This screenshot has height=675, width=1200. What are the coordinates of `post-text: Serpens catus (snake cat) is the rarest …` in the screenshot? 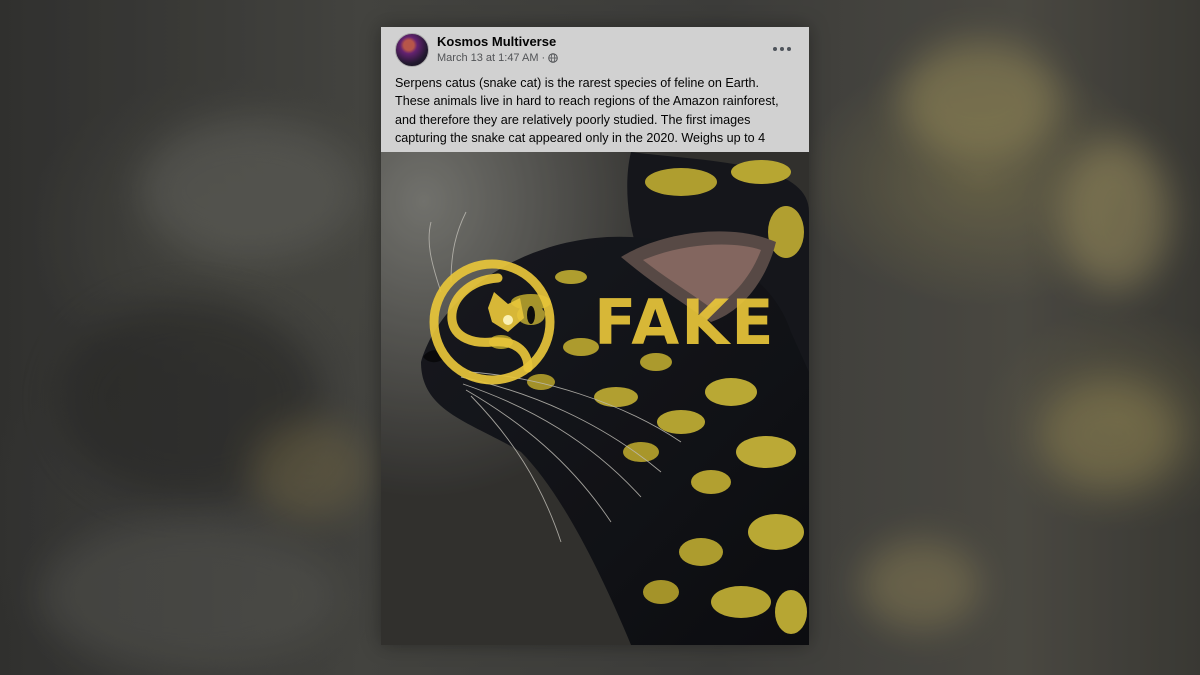 It's located at (587, 115).